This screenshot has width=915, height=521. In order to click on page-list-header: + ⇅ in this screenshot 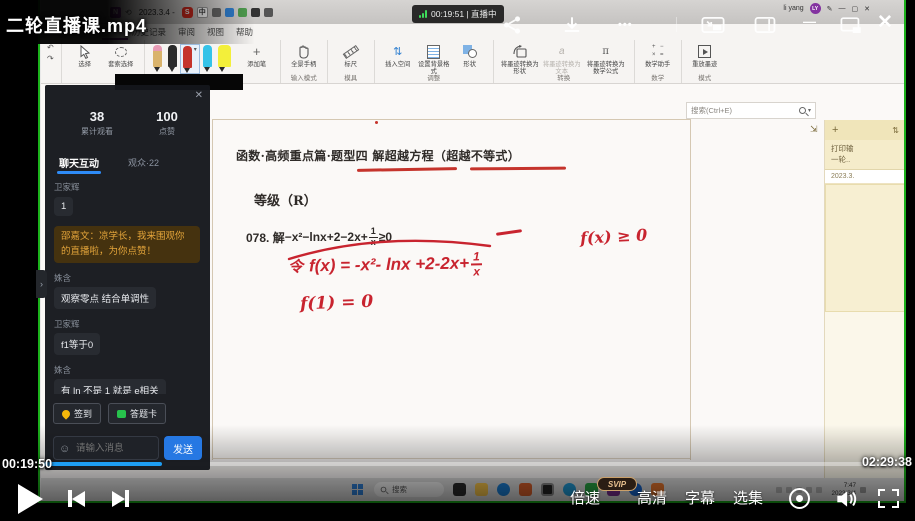, I will do `click(865, 130)`.